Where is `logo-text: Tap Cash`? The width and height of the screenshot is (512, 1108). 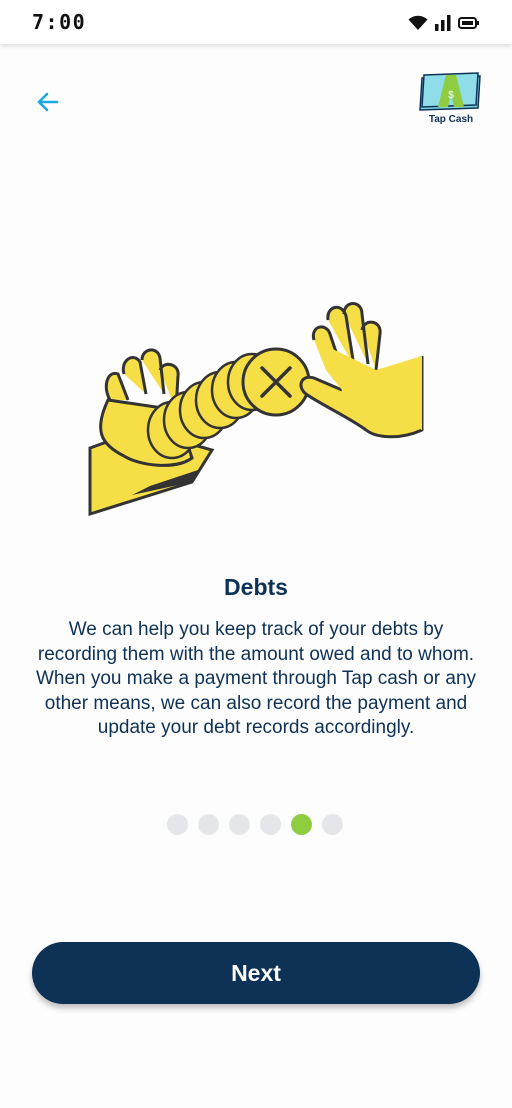 logo-text: Tap Cash is located at coordinates (451, 119).